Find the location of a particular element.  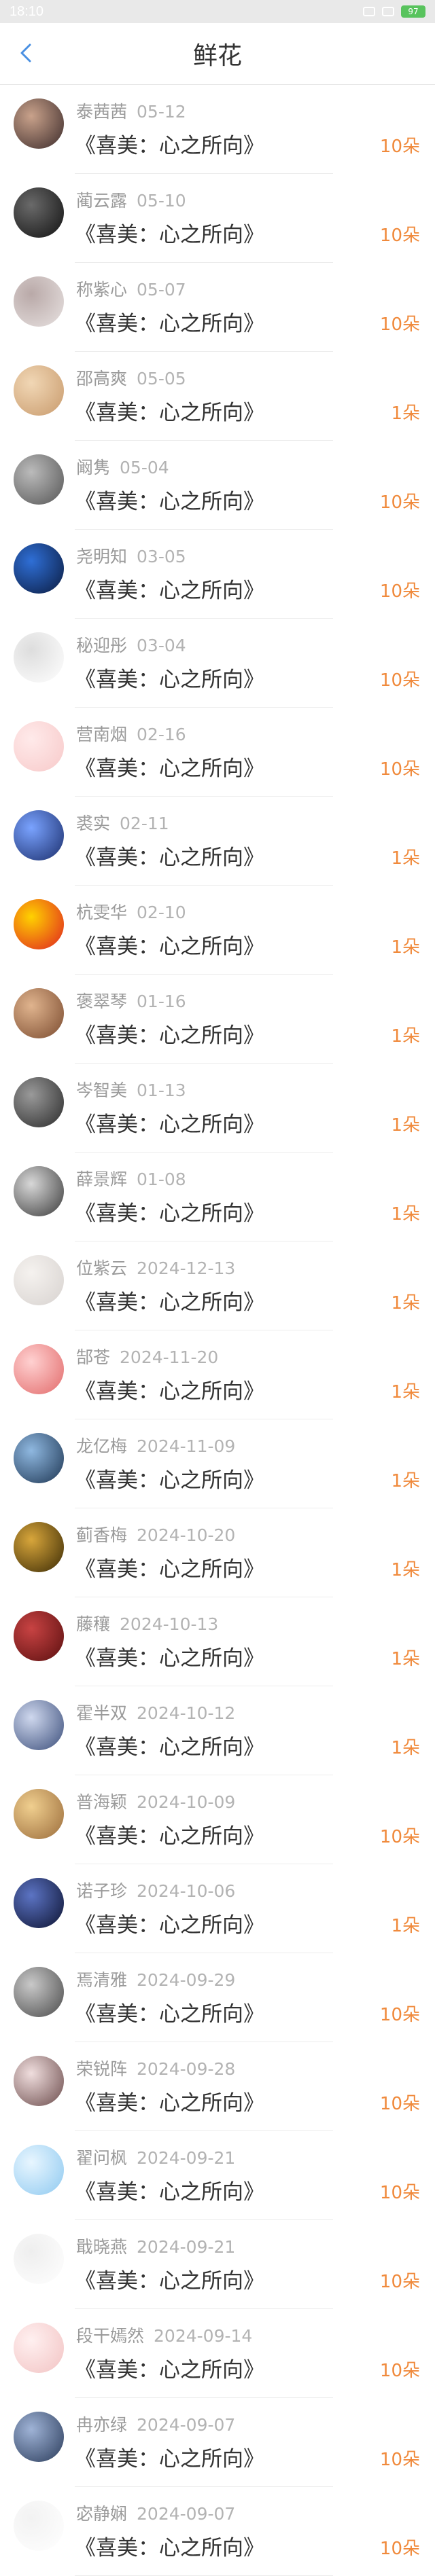

list-item: 营南烟 02-16 《喜美：心之所向》 10朵 is located at coordinates (217, 752).